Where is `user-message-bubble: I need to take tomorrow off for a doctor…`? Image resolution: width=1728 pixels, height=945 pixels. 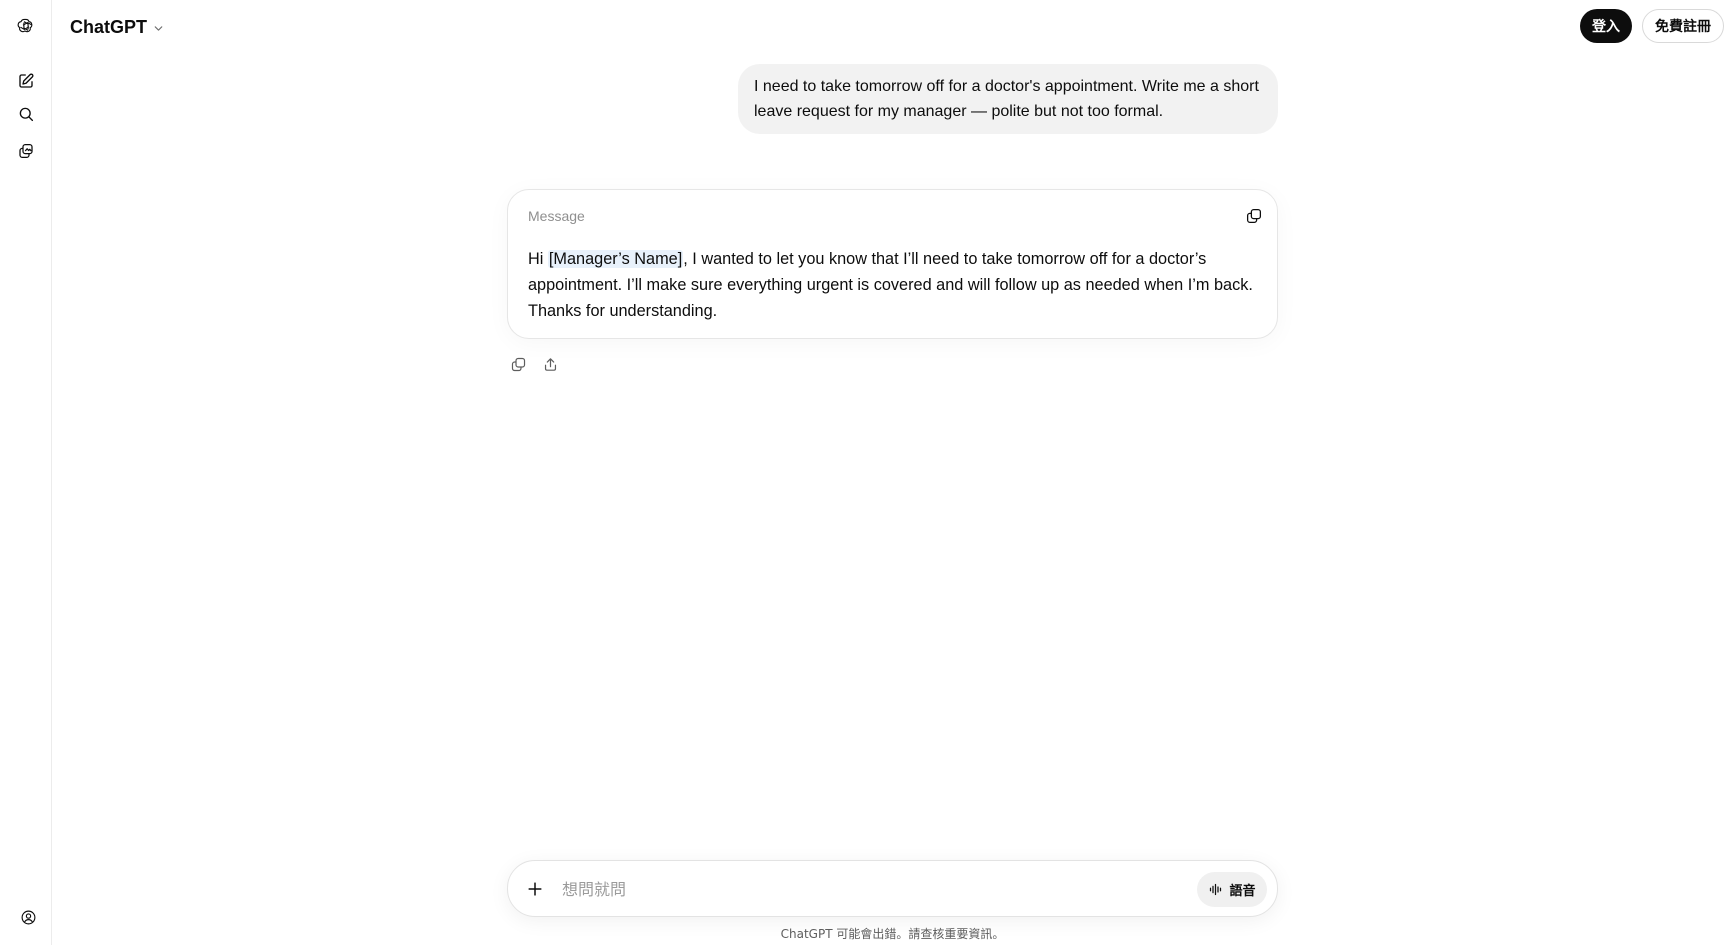
user-message-bubble: I need to take tomorrow off for a doctor… is located at coordinates (1008, 99).